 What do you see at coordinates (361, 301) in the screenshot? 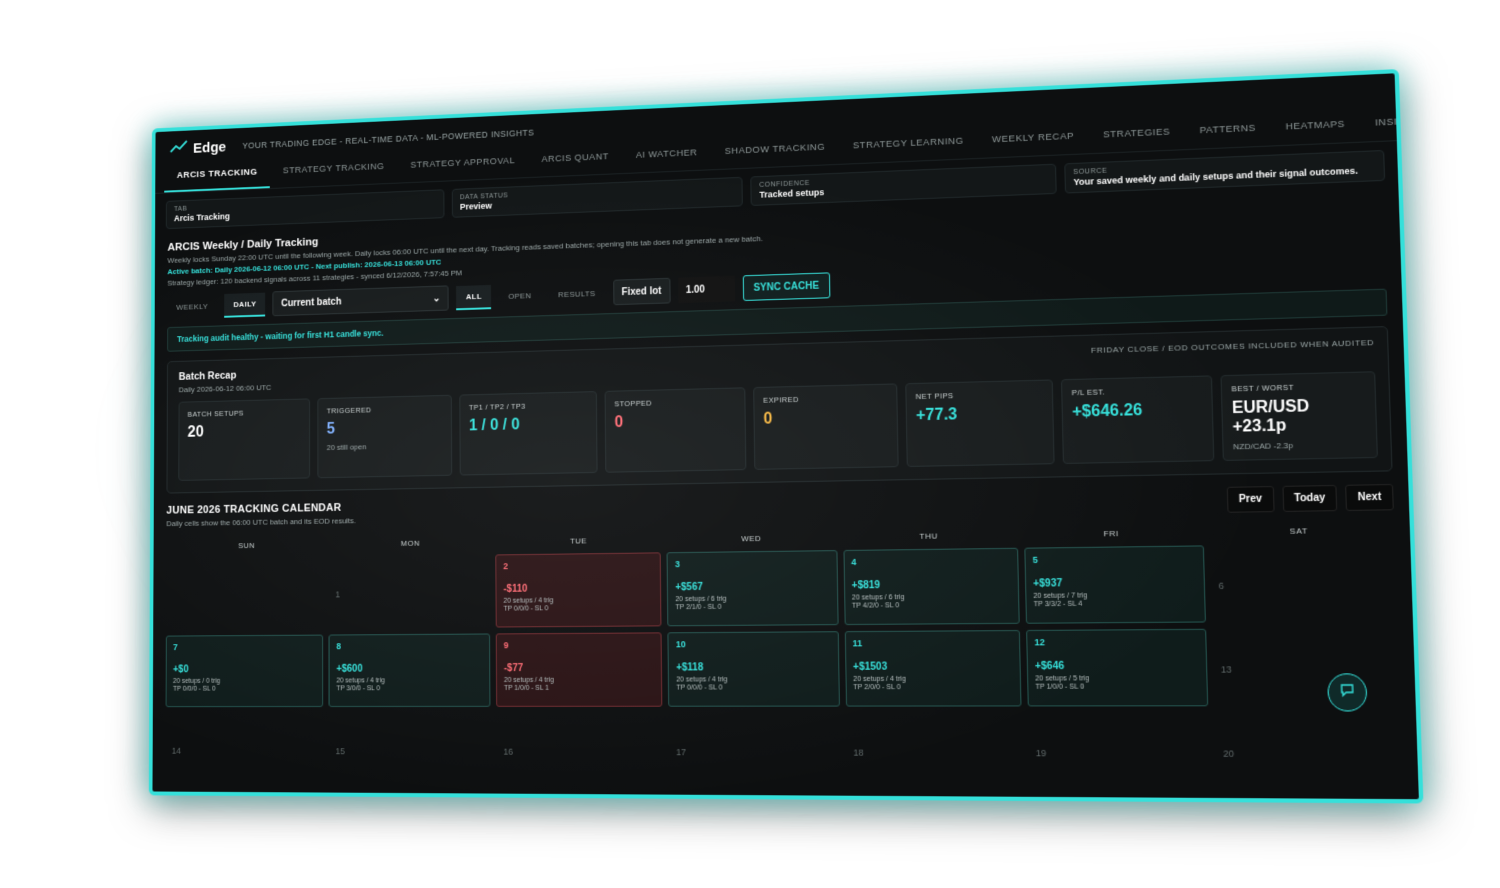
I see `batch-select: Current batch ⌄` at bounding box center [361, 301].